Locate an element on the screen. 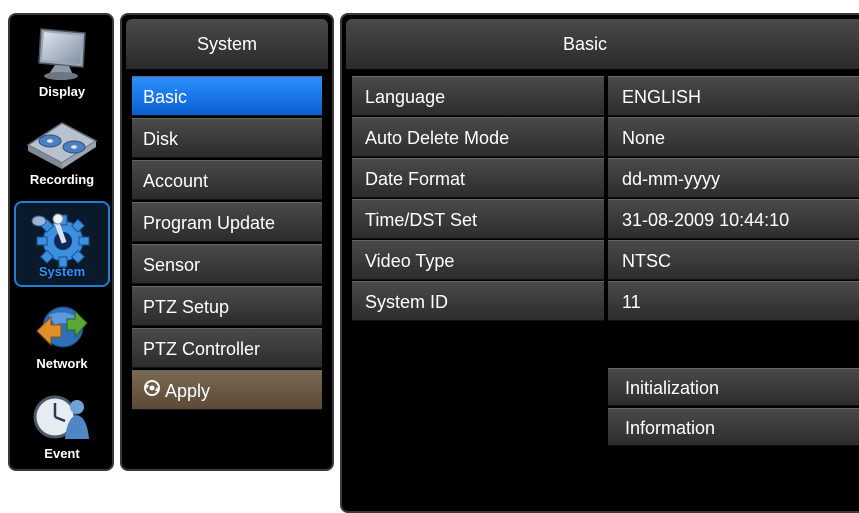  gear-joystick-icon is located at coordinates (60, 240).